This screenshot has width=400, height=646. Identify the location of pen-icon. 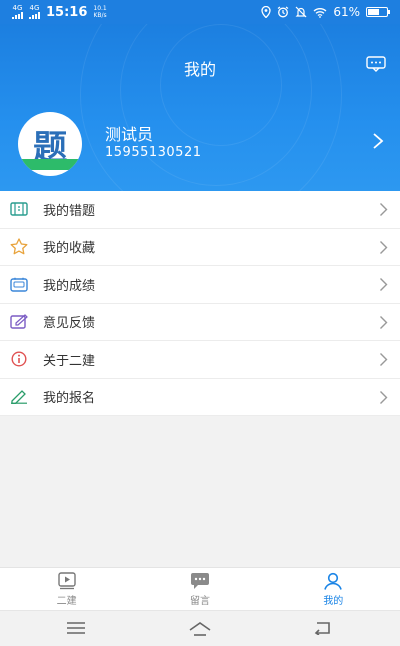
(19, 397).